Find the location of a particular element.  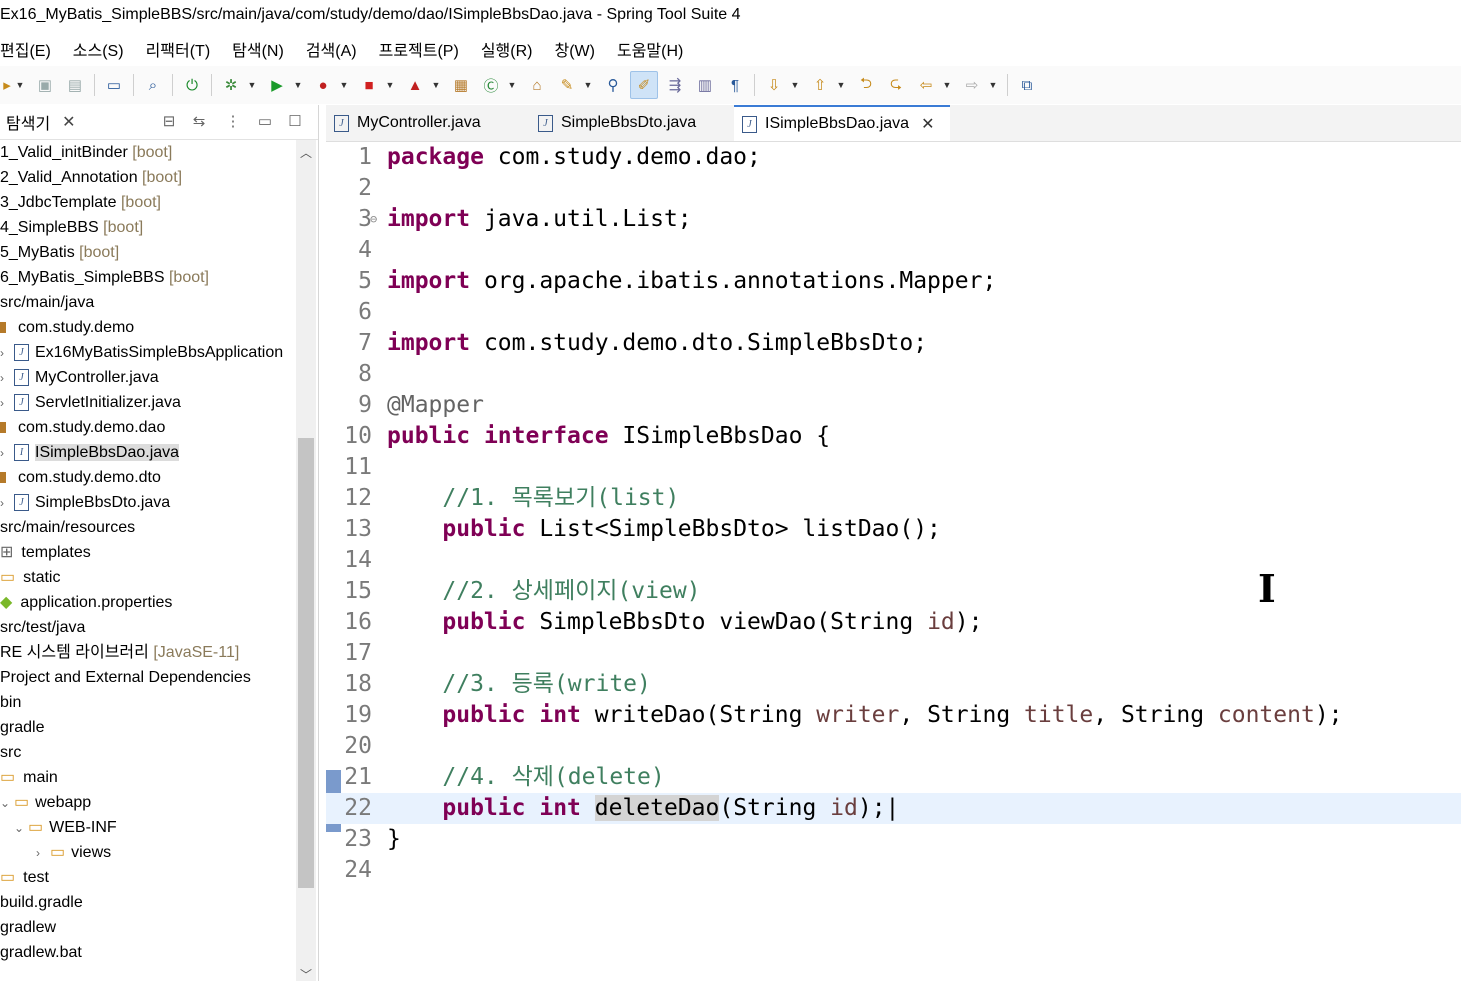

menu-search: 검색(A) is located at coordinates (331, 49).